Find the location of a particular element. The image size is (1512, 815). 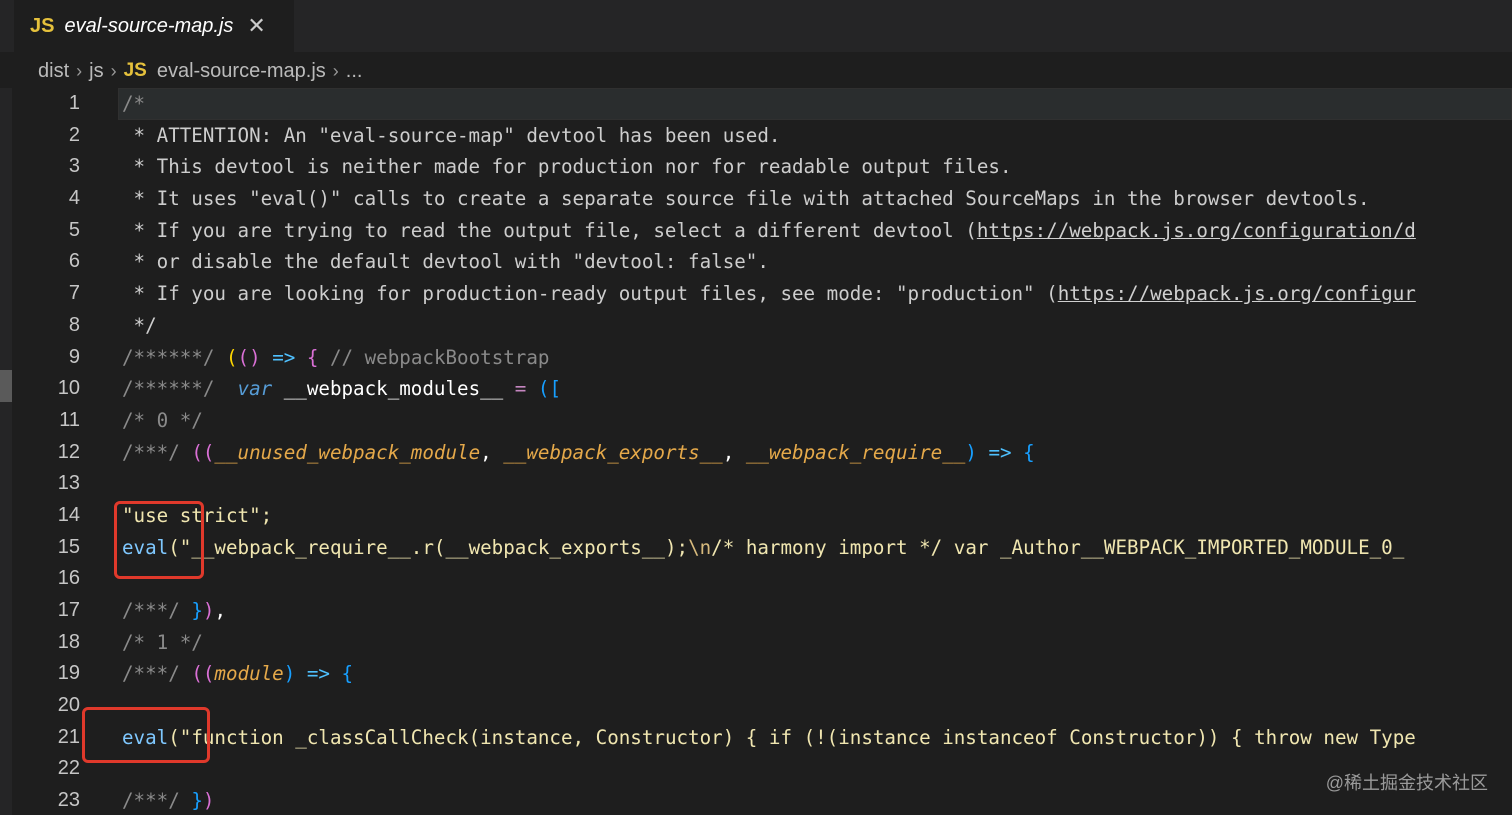

breadcrumb-item-js: js is located at coordinates (96, 71).